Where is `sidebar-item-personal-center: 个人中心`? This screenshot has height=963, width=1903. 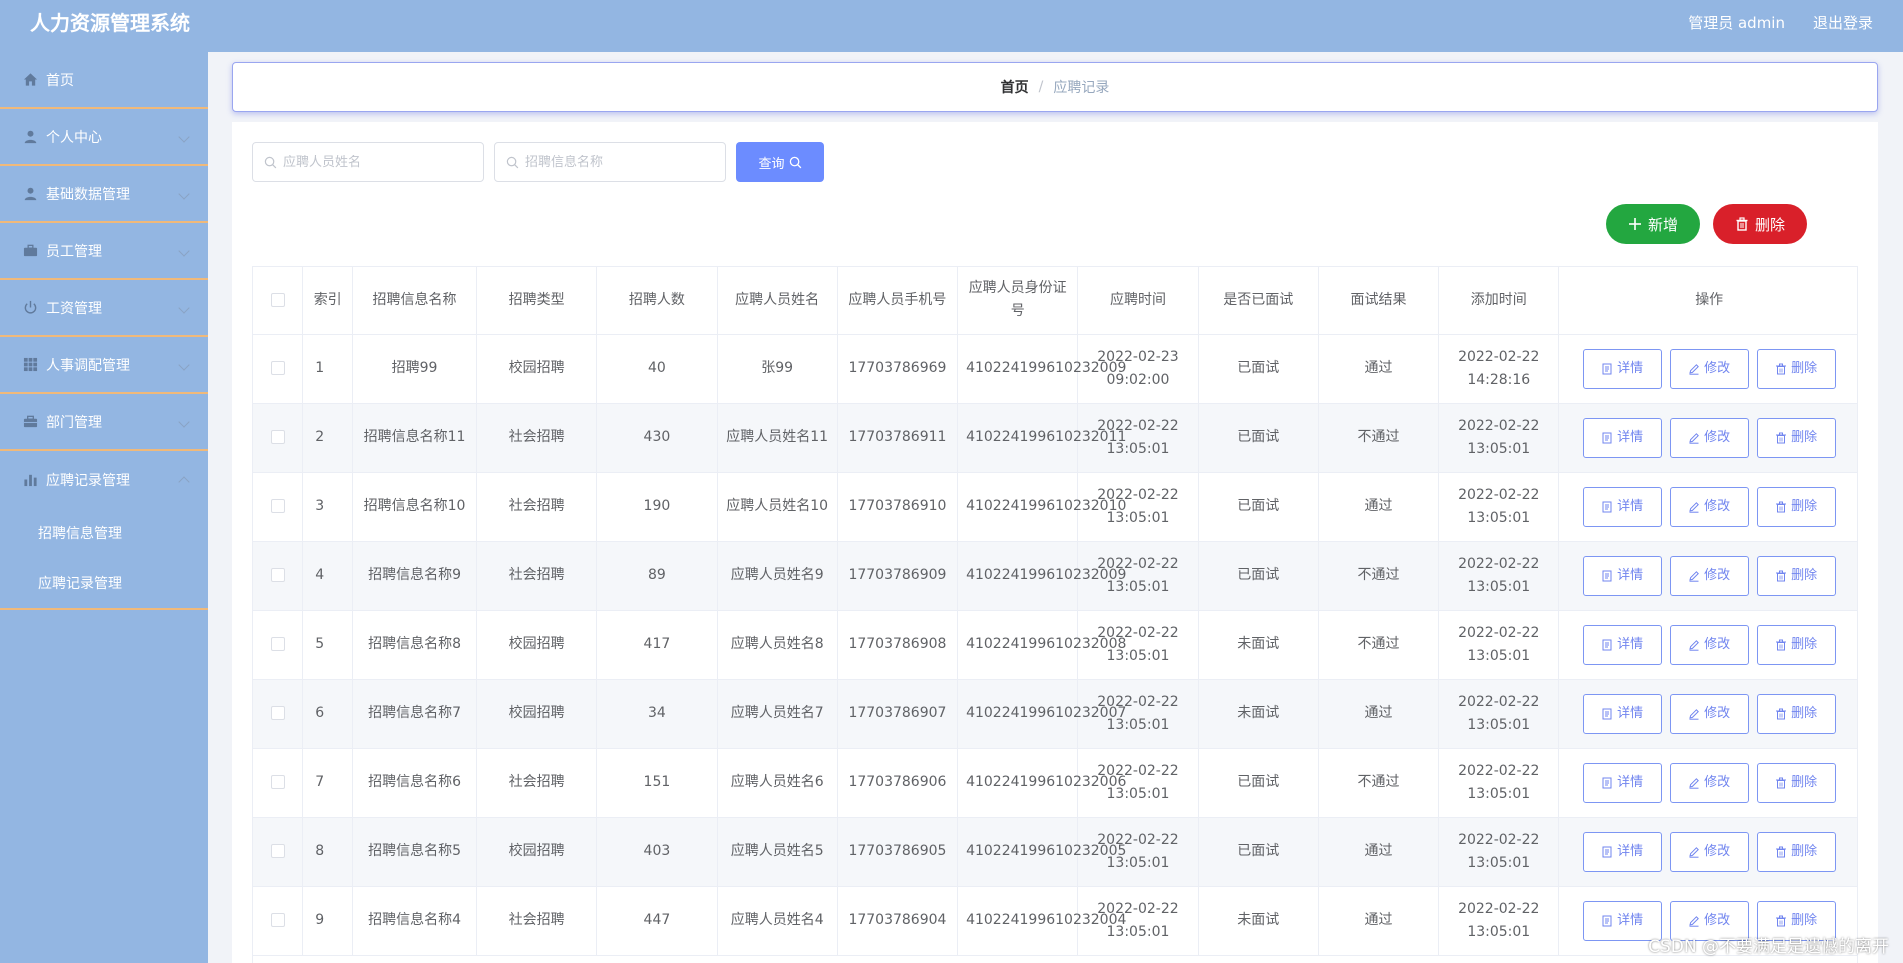 sidebar-item-personal-center: 个人中心 is located at coordinates (104, 137).